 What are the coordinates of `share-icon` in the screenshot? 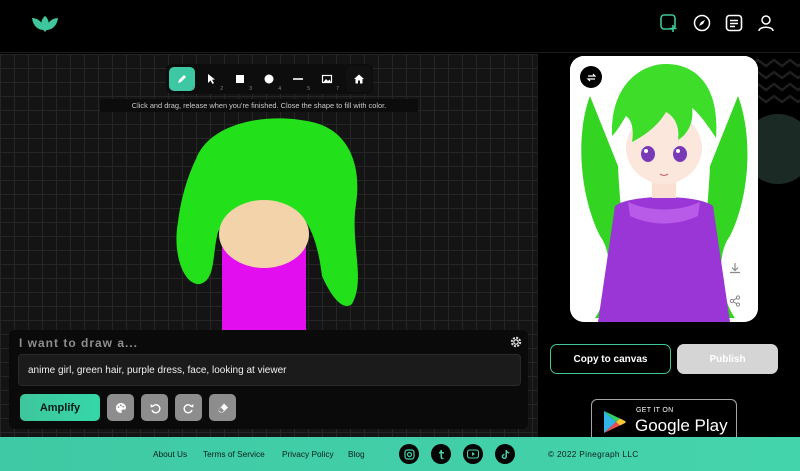 It's located at (735, 301).